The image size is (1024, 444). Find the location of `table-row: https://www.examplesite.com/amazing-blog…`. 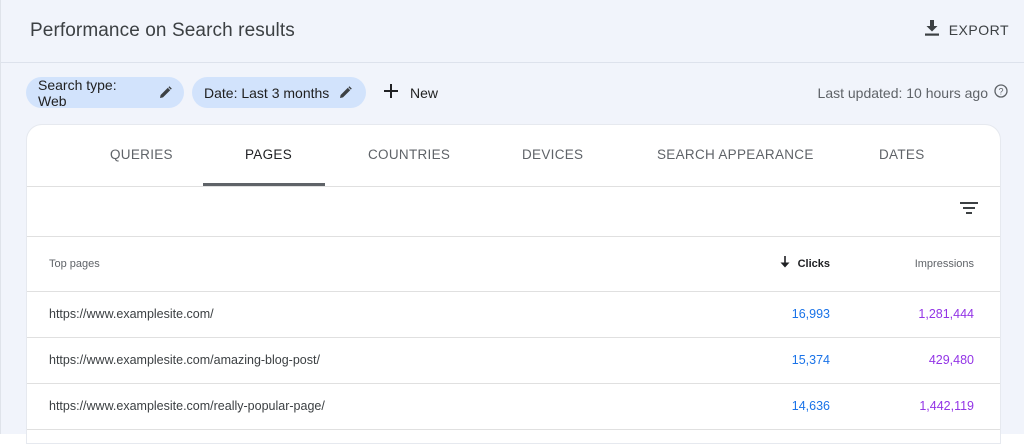

table-row: https://www.examplesite.com/amazing-blog… is located at coordinates (513, 361).